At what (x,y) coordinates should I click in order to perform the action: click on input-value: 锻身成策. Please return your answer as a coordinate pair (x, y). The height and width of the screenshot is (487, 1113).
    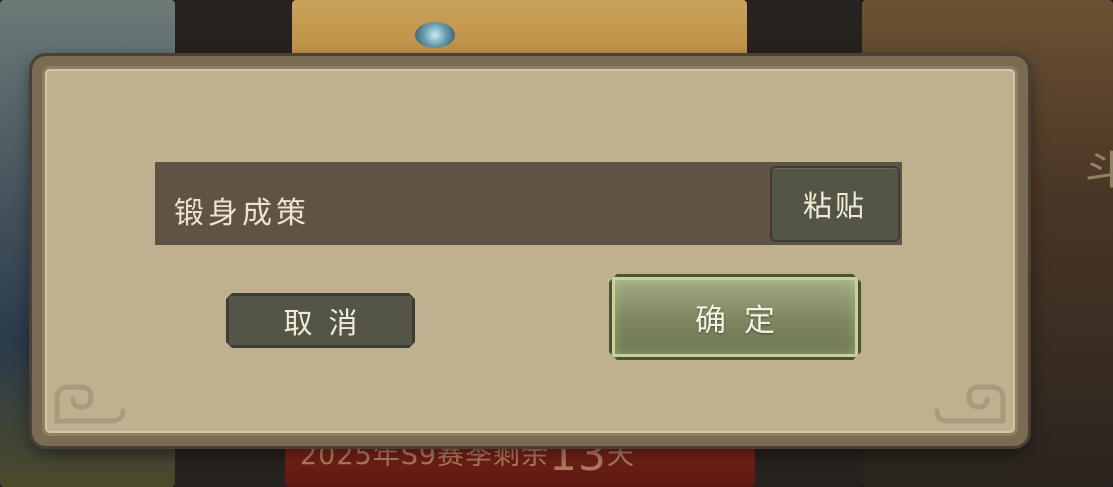
    Looking at the image, I should click on (242, 213).